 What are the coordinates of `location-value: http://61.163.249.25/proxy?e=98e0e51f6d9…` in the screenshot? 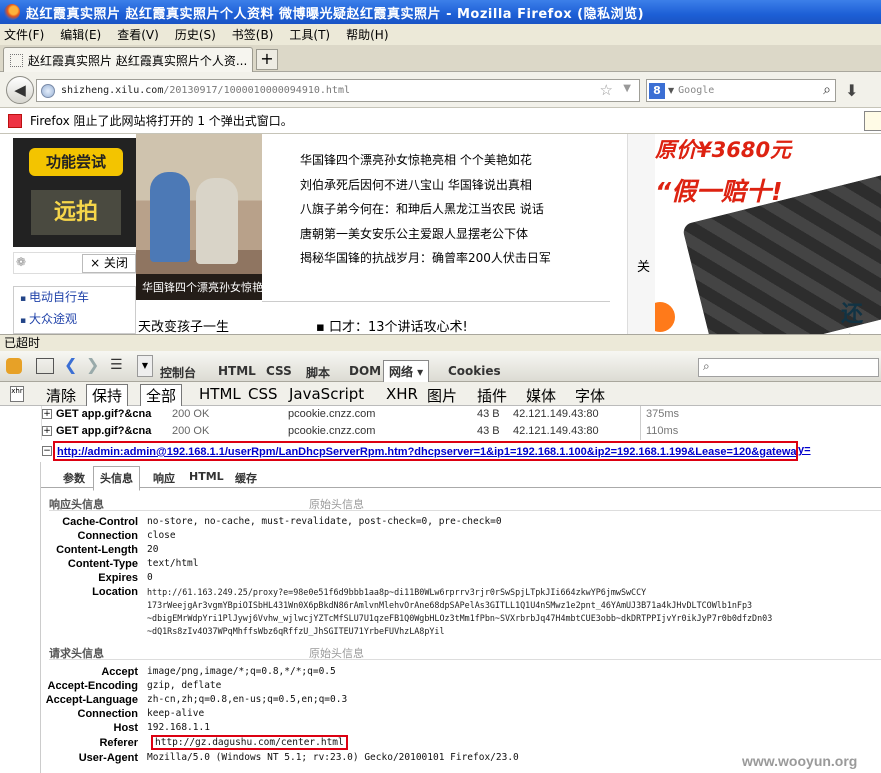 It's located at (514, 612).